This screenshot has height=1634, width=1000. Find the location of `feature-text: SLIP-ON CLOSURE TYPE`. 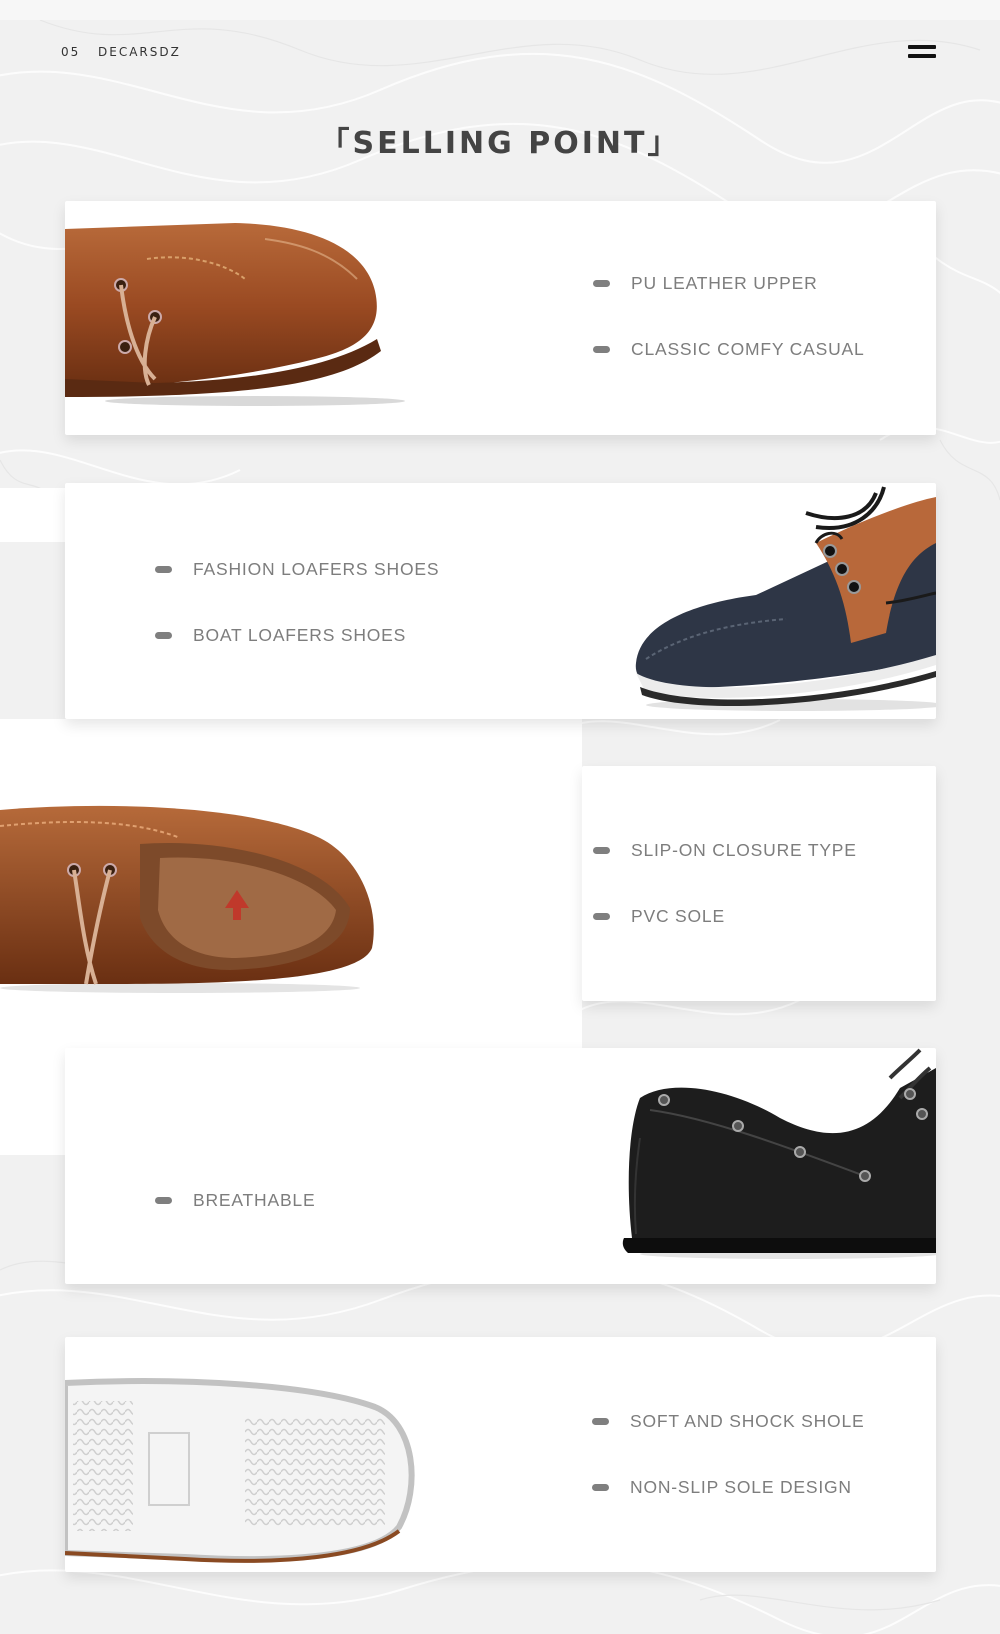

feature-text: SLIP-ON CLOSURE TYPE is located at coordinates (744, 849).